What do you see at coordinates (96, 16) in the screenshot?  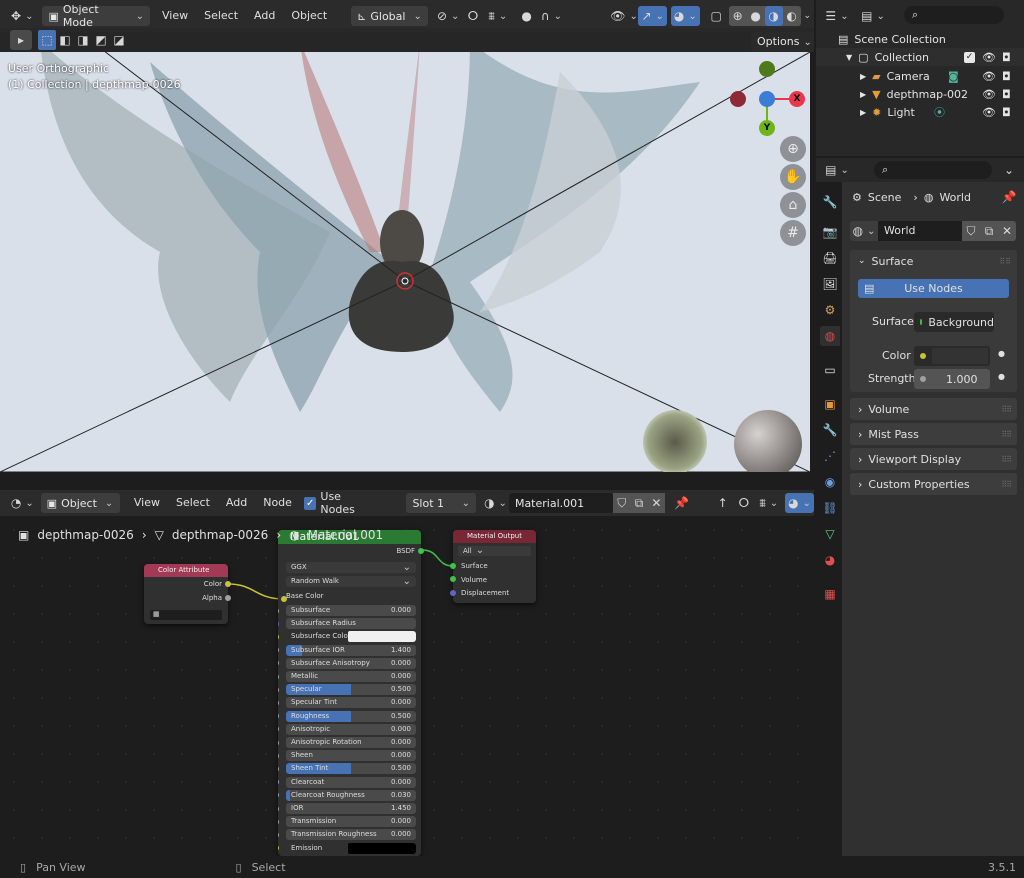 I see `mode-dropdown: ▣ Object Mode` at bounding box center [96, 16].